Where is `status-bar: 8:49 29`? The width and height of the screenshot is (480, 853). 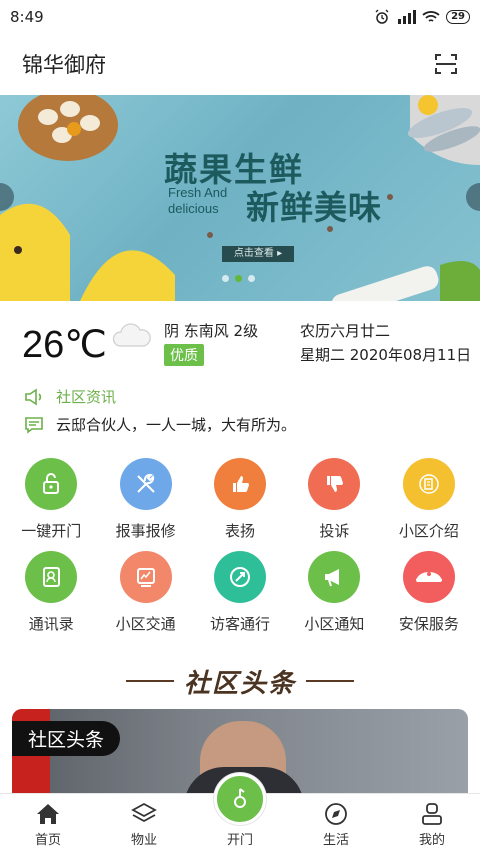
status-bar: 8:49 29 is located at coordinates (240, 17).